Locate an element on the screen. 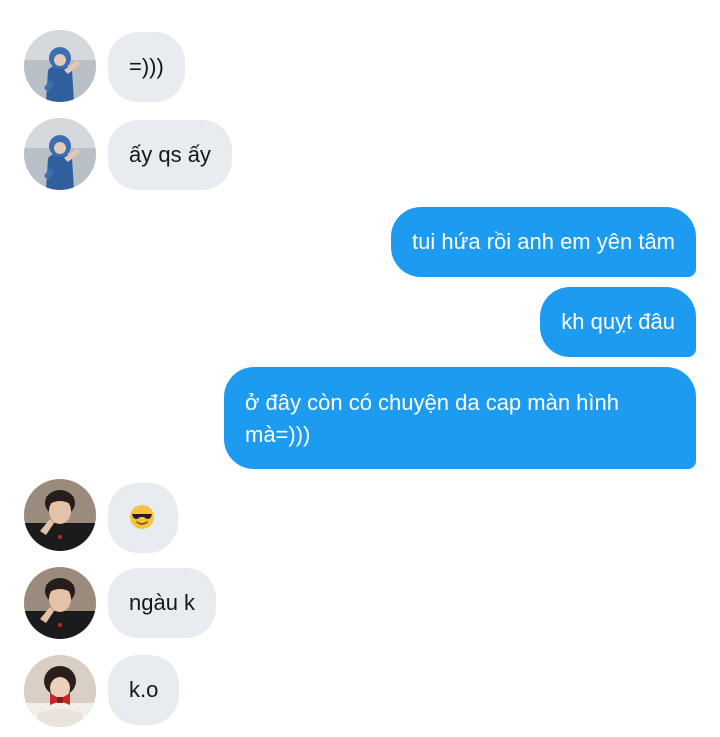 This screenshot has width=720, height=737. message-text: tui hứa rồi anh em yên tâm is located at coordinates (543, 241).